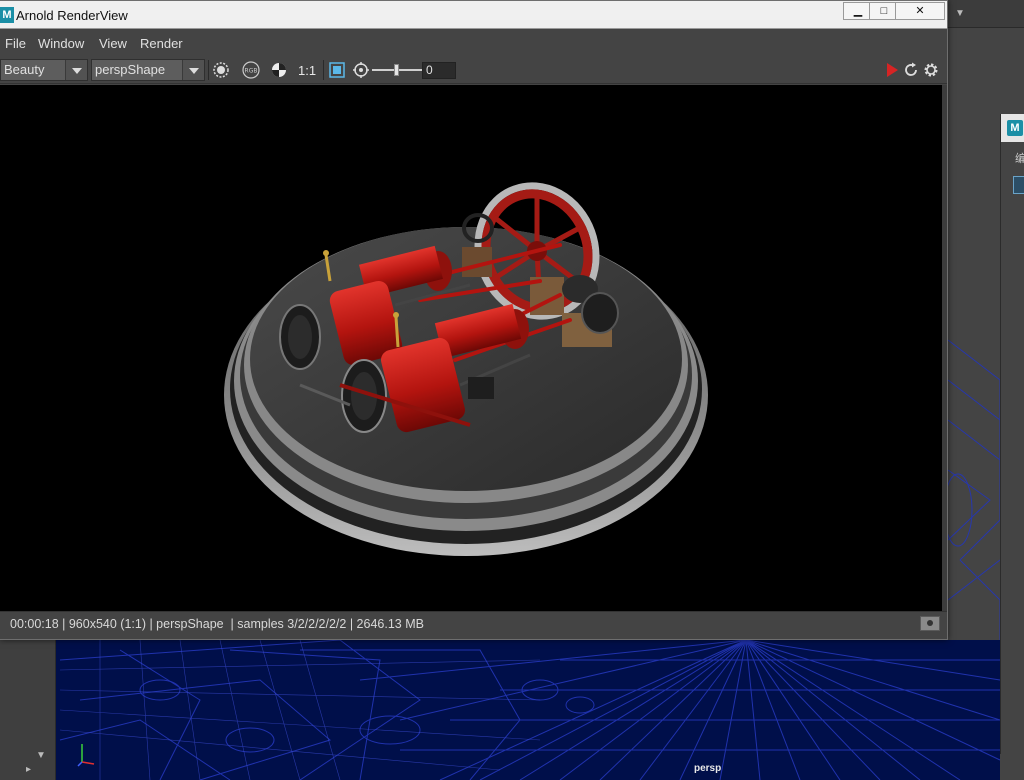  What do you see at coordinates (473, 43) in the screenshot?
I see `menu-bar: File Window View Render` at bounding box center [473, 43].